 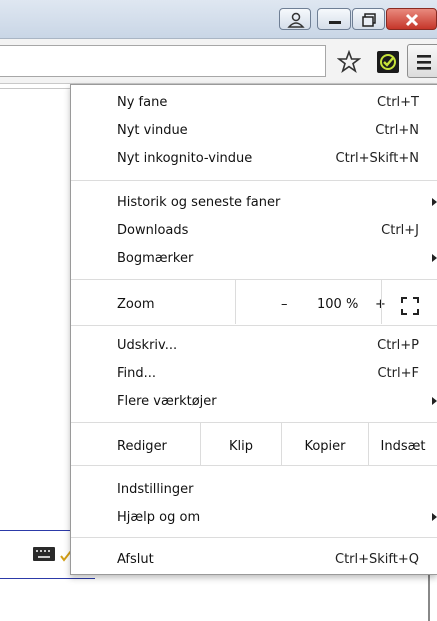 What do you see at coordinates (254, 373) in the screenshot?
I see `menu-item-find: Find... Ctrl+F` at bounding box center [254, 373].